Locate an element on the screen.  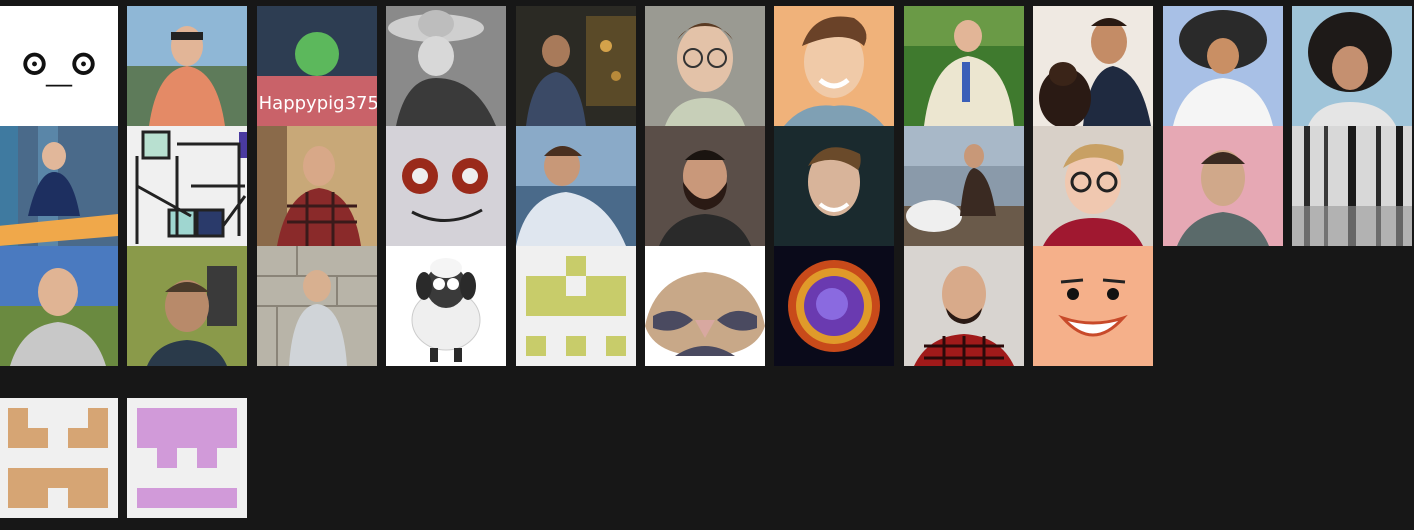
avatar-person-orange-shirt is located at coordinates (187, 66).